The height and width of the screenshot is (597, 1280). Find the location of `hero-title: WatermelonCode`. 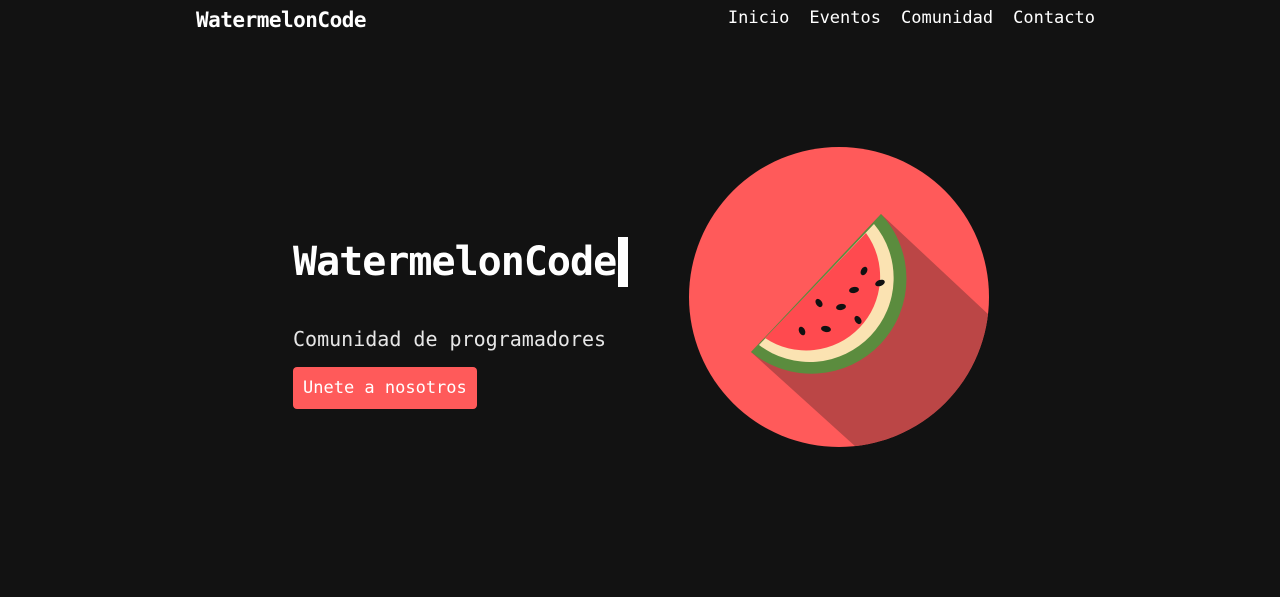

hero-title: WatermelonCode is located at coordinates (455, 262).